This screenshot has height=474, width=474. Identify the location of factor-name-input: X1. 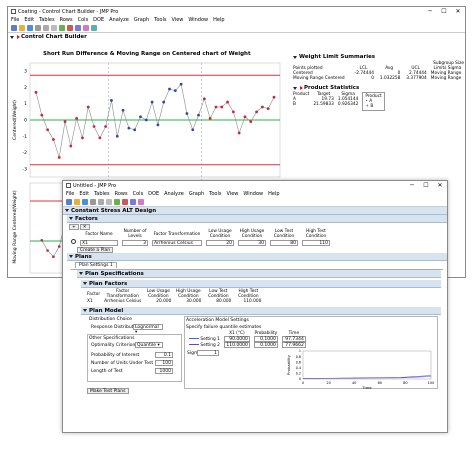
(99, 242).